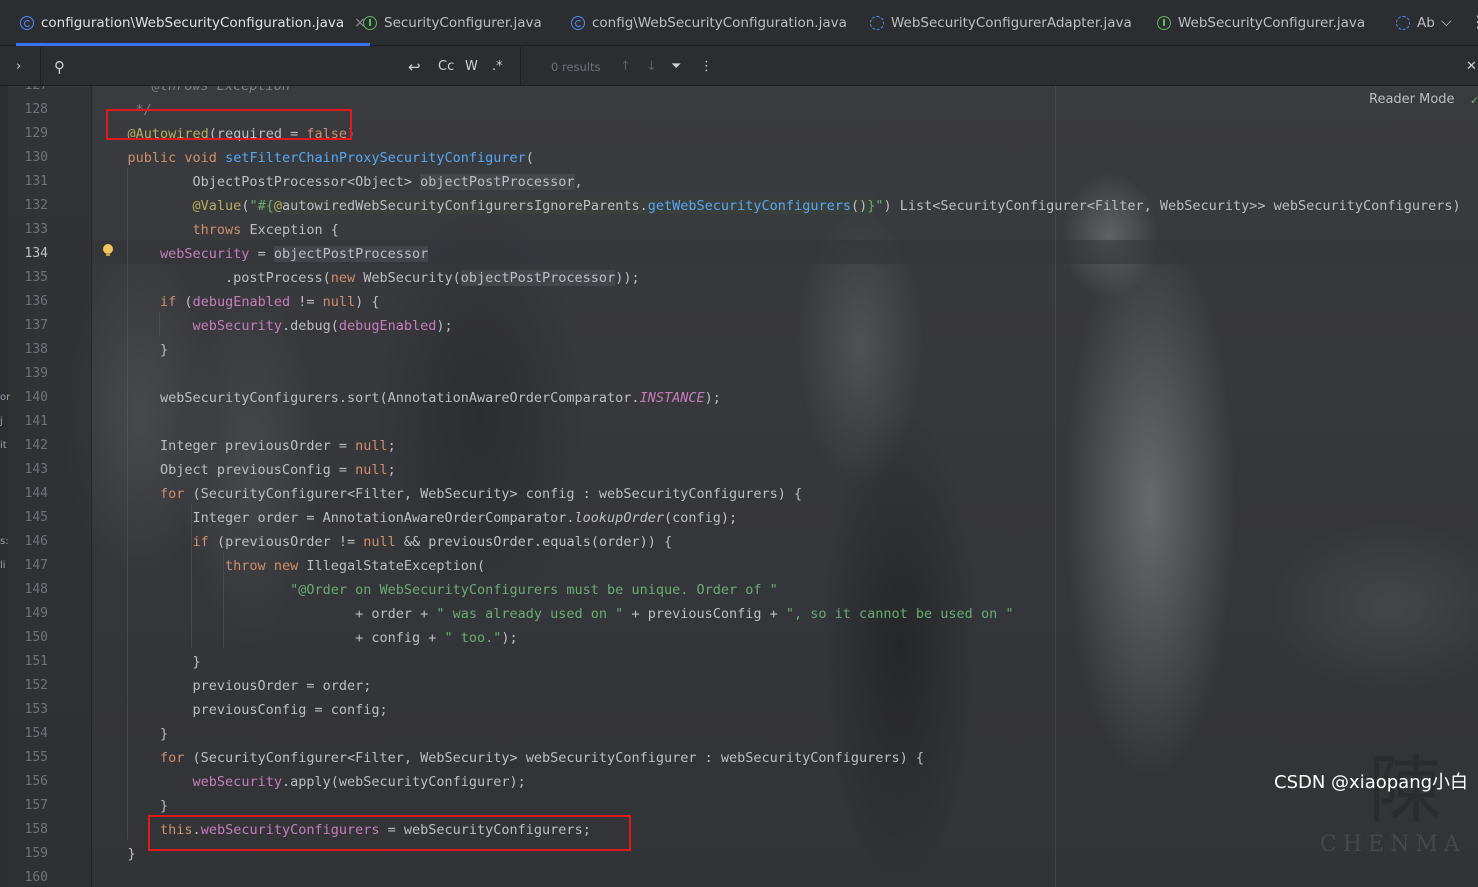 This screenshot has height=887, width=1478. What do you see at coordinates (36, 757) in the screenshot?
I see `line-number: 155` at bounding box center [36, 757].